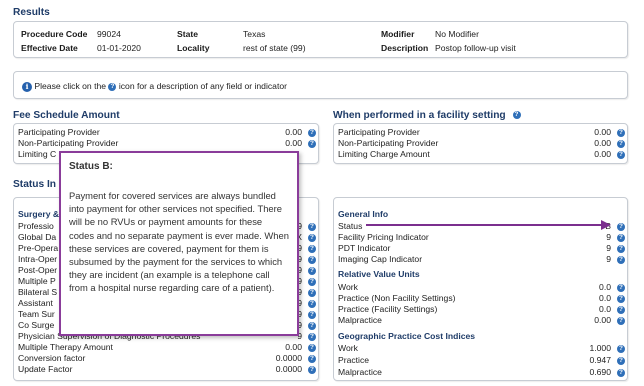  What do you see at coordinates (364, 248) in the screenshot?
I see `general-info-label: PDT Indicator` at bounding box center [364, 248].